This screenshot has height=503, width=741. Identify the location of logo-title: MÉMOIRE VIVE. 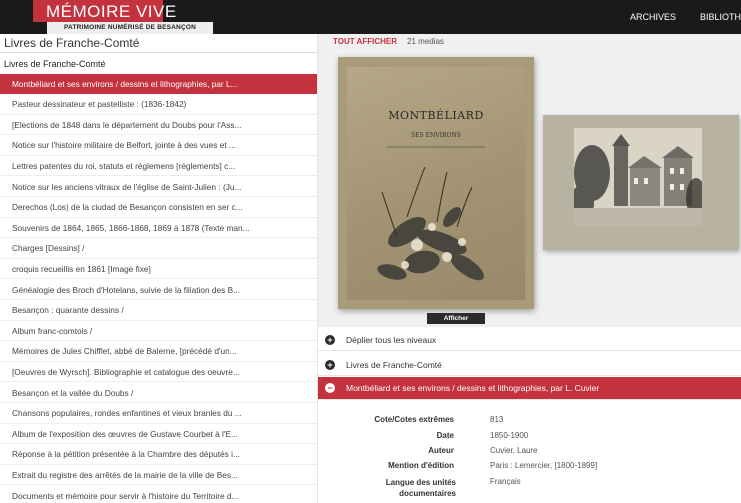
(111, 11).